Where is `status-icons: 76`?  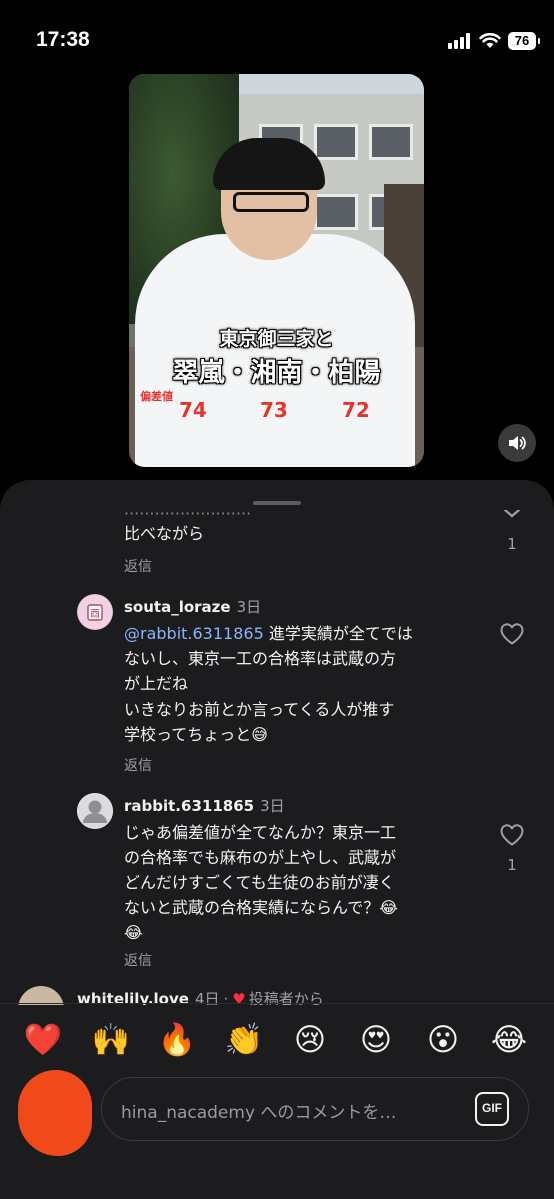 status-icons: 76 is located at coordinates (494, 41).